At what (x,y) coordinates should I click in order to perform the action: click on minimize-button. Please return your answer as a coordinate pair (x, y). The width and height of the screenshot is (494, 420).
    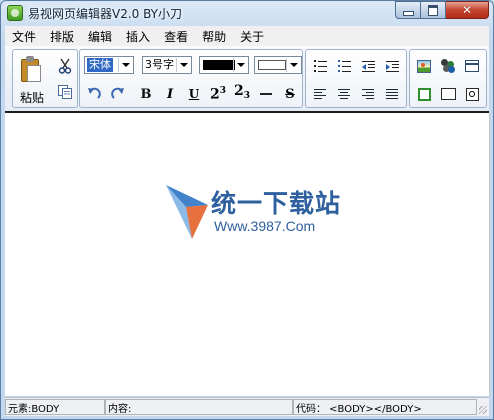
    Looking at the image, I should click on (408, 10).